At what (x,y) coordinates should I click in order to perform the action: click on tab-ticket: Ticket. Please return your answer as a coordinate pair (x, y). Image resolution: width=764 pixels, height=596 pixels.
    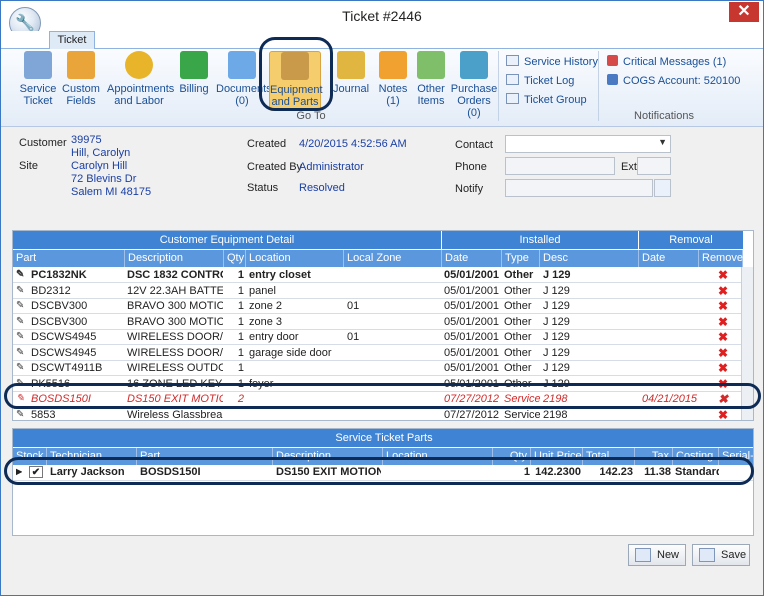
    Looking at the image, I should click on (72, 40).